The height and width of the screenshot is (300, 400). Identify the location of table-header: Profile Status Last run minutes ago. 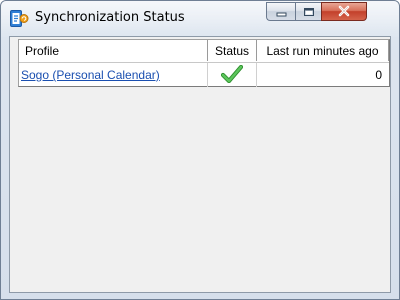
(204, 50).